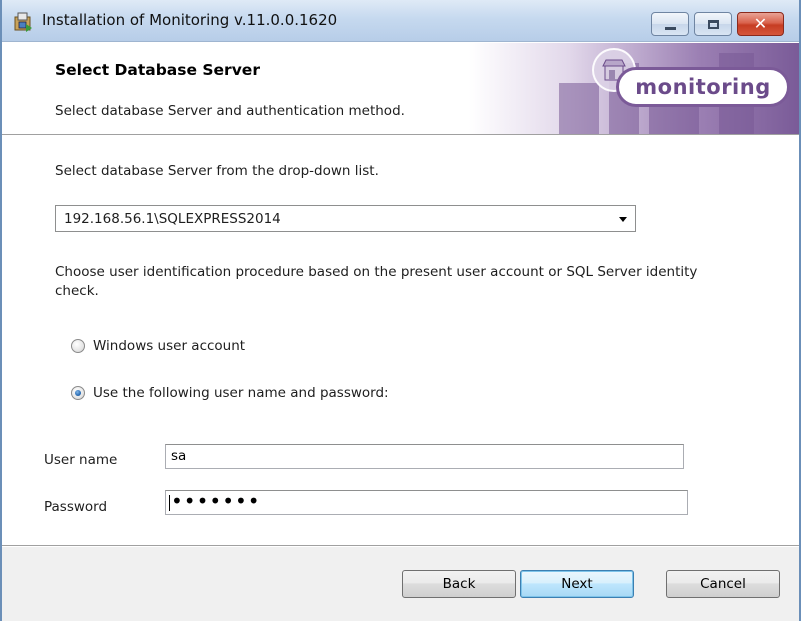 The image size is (801, 621). What do you see at coordinates (179, 456) in the screenshot?
I see `username-value: sa` at bounding box center [179, 456].